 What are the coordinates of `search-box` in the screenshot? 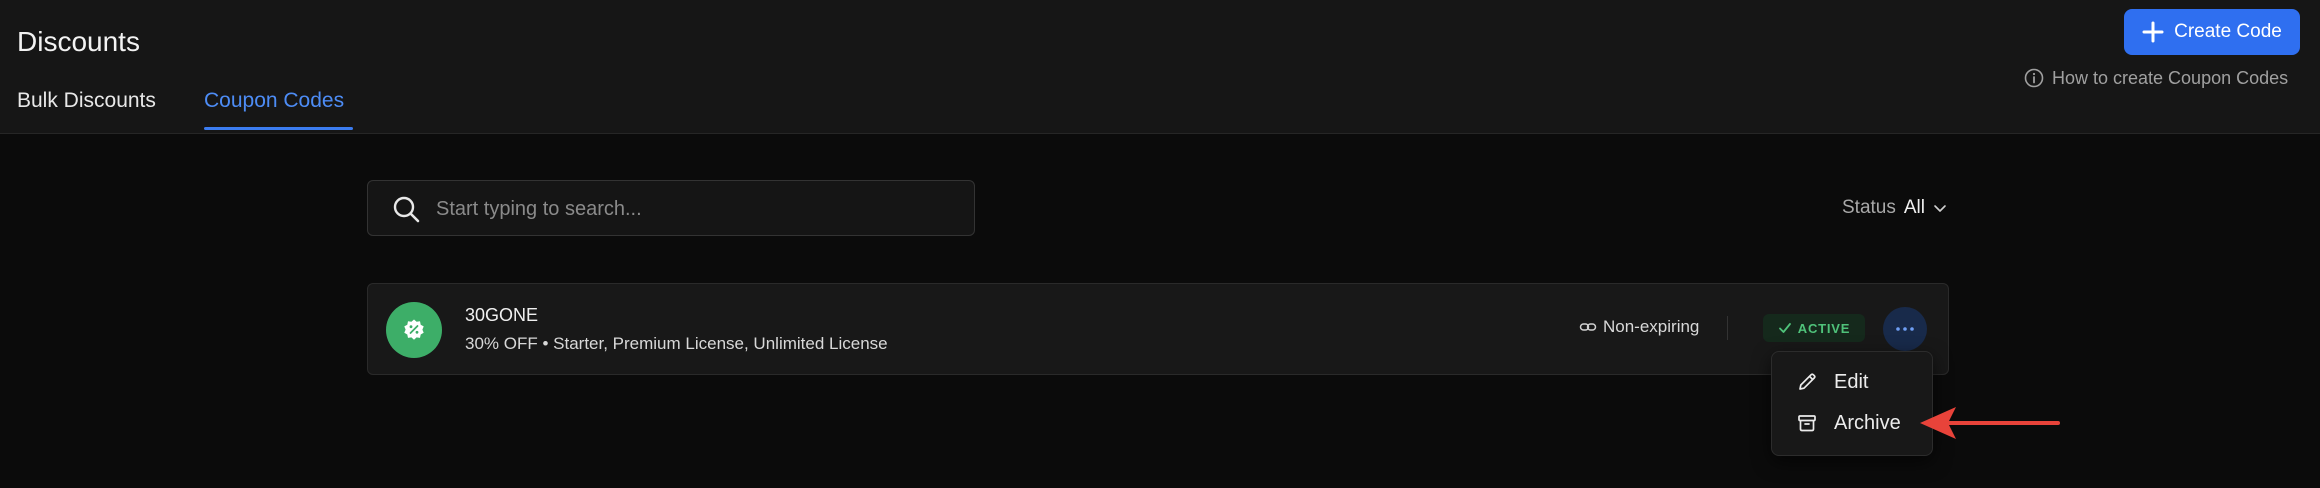 It's located at (671, 208).